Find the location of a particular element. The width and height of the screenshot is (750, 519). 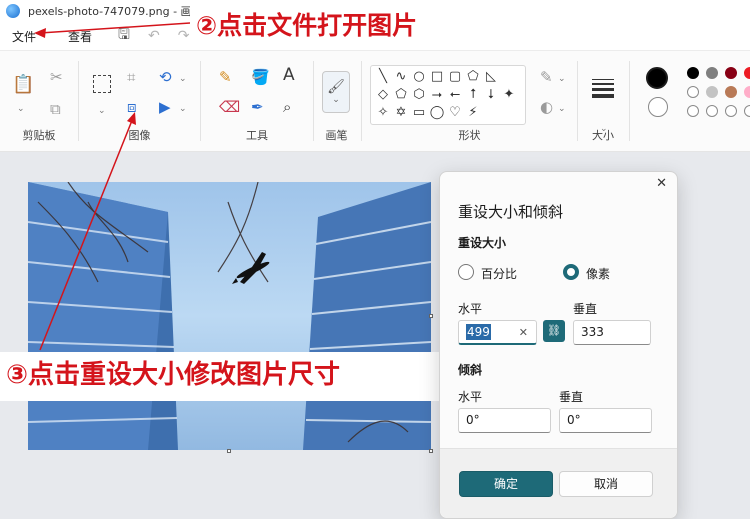

annotation-step3: ③点击重设大小修改图片尺寸 is located at coordinates (220, 376).